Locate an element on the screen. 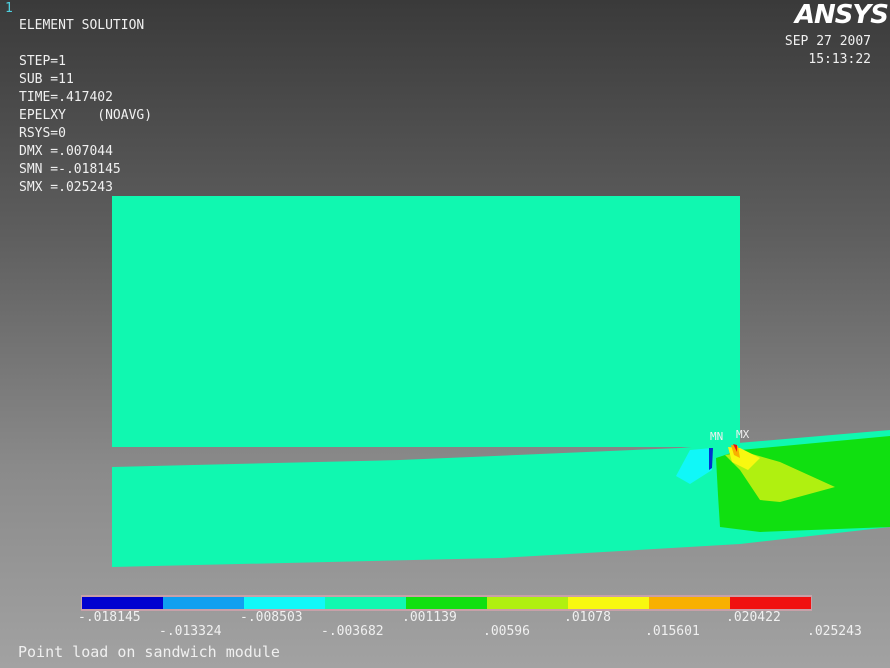 This screenshot has height=668, width=890. legend-label: .001139 is located at coordinates (429, 617).